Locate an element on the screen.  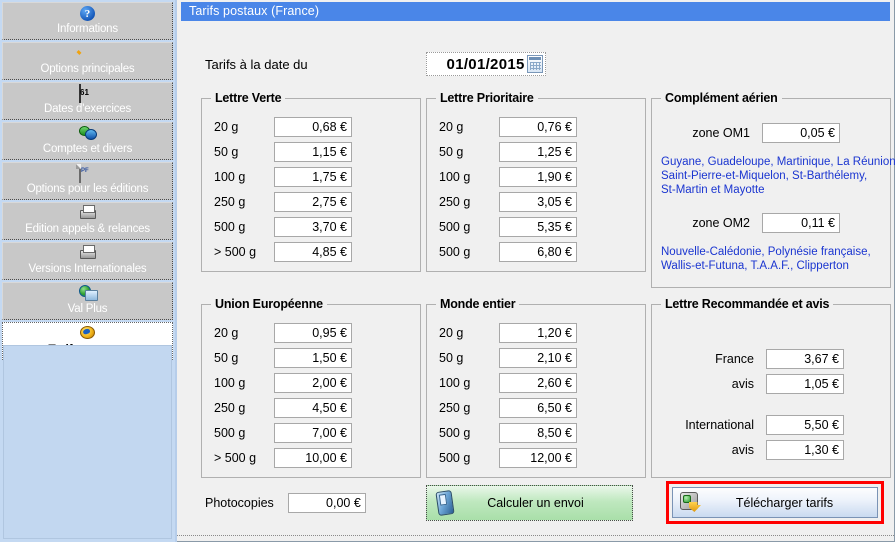
price-input: 2,10 € is located at coordinates (538, 358).